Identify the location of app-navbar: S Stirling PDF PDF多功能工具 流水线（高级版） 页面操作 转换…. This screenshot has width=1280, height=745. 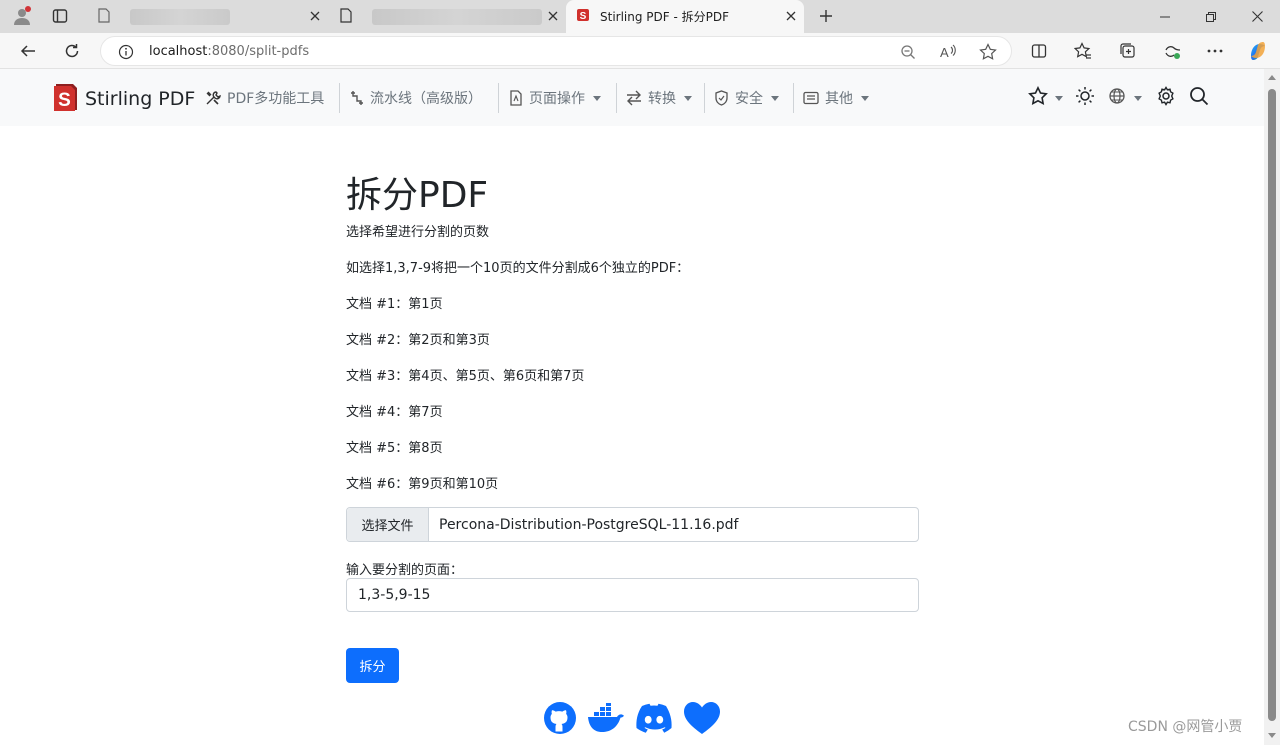
(632, 97).